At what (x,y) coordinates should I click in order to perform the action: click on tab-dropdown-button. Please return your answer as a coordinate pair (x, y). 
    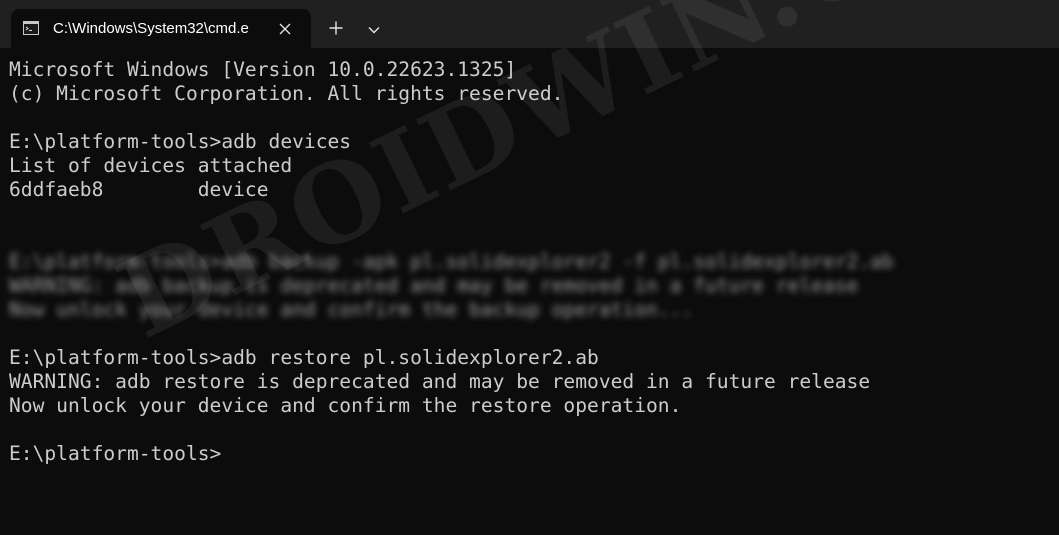
    Looking at the image, I should click on (374, 30).